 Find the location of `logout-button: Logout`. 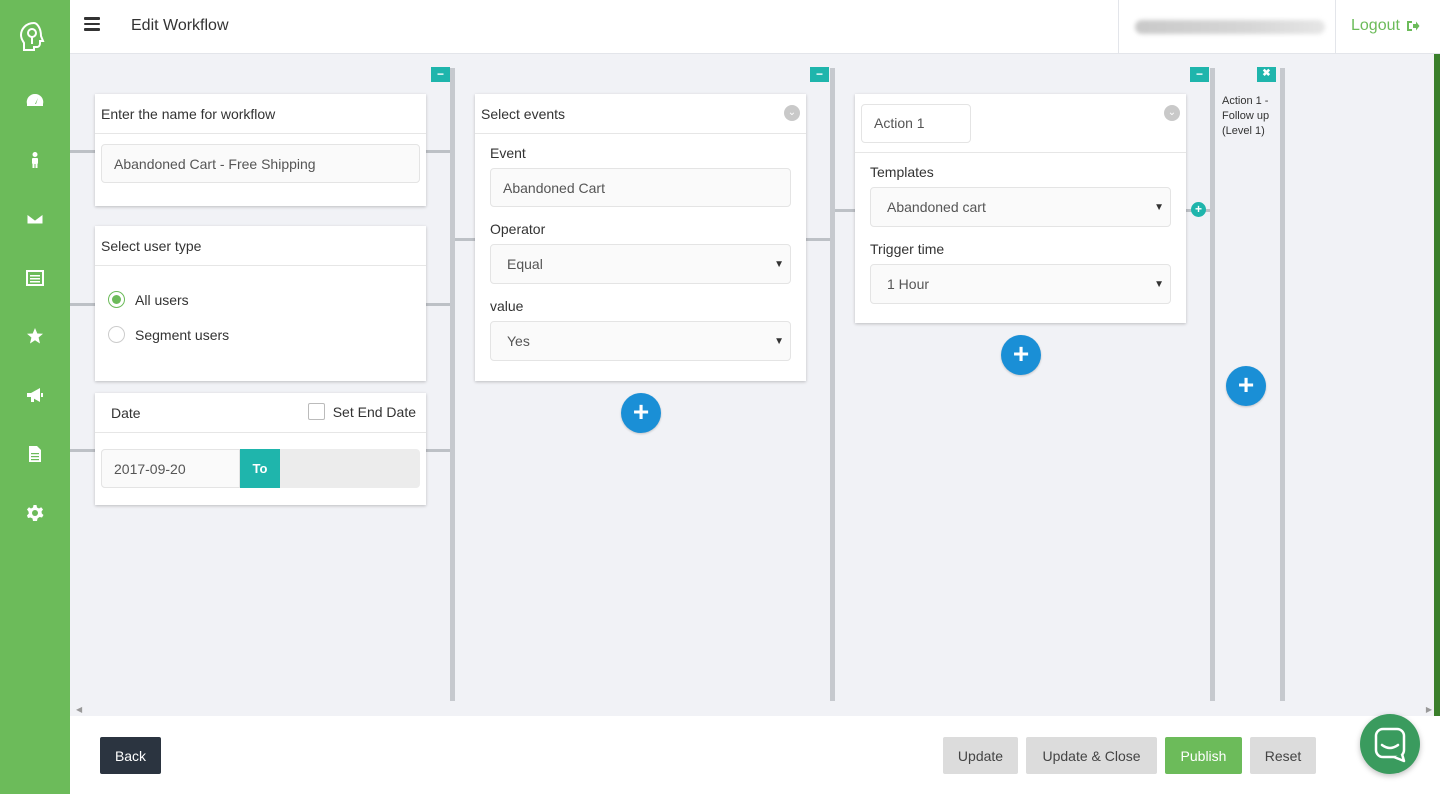

logout-button: Logout is located at coordinates (1385, 26).